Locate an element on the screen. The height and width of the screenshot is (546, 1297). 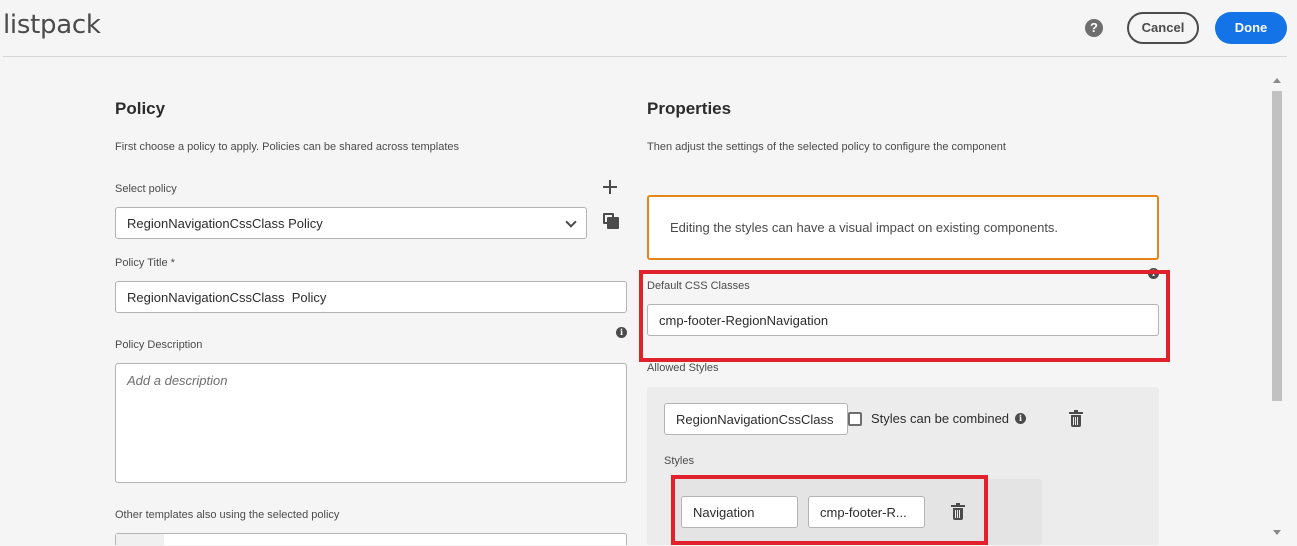
policy-title-value: RegionNavigationCssClass Policy is located at coordinates (227, 297).